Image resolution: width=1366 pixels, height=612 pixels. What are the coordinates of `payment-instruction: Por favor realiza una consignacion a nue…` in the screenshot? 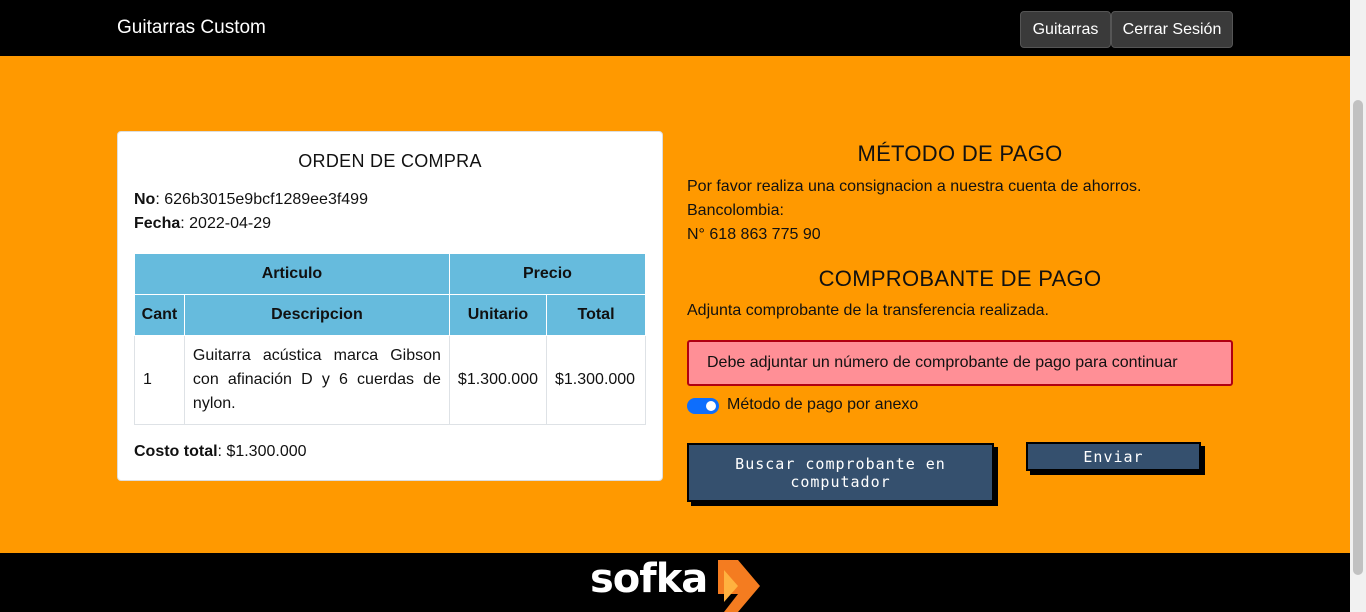 It's located at (914, 186).